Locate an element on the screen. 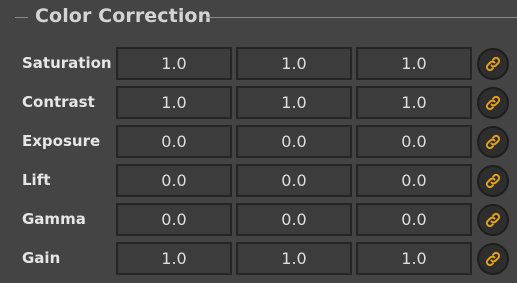  color-correction-group-header: Color Correction is located at coordinates (258, 18).